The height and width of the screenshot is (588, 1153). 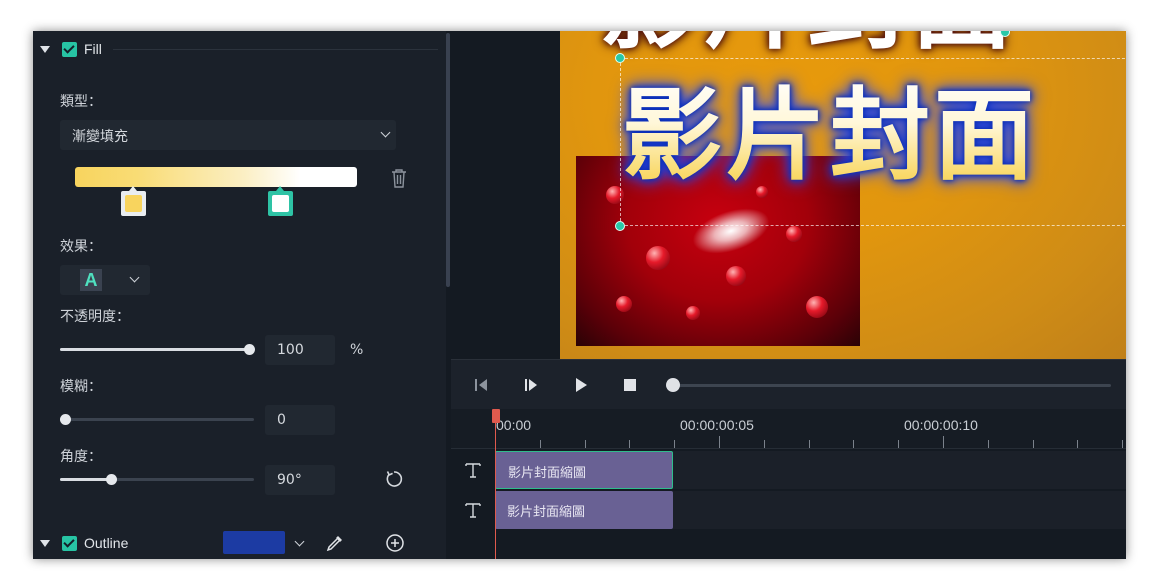 I want to click on blur-label: 模糊：, so click(x=81, y=387).